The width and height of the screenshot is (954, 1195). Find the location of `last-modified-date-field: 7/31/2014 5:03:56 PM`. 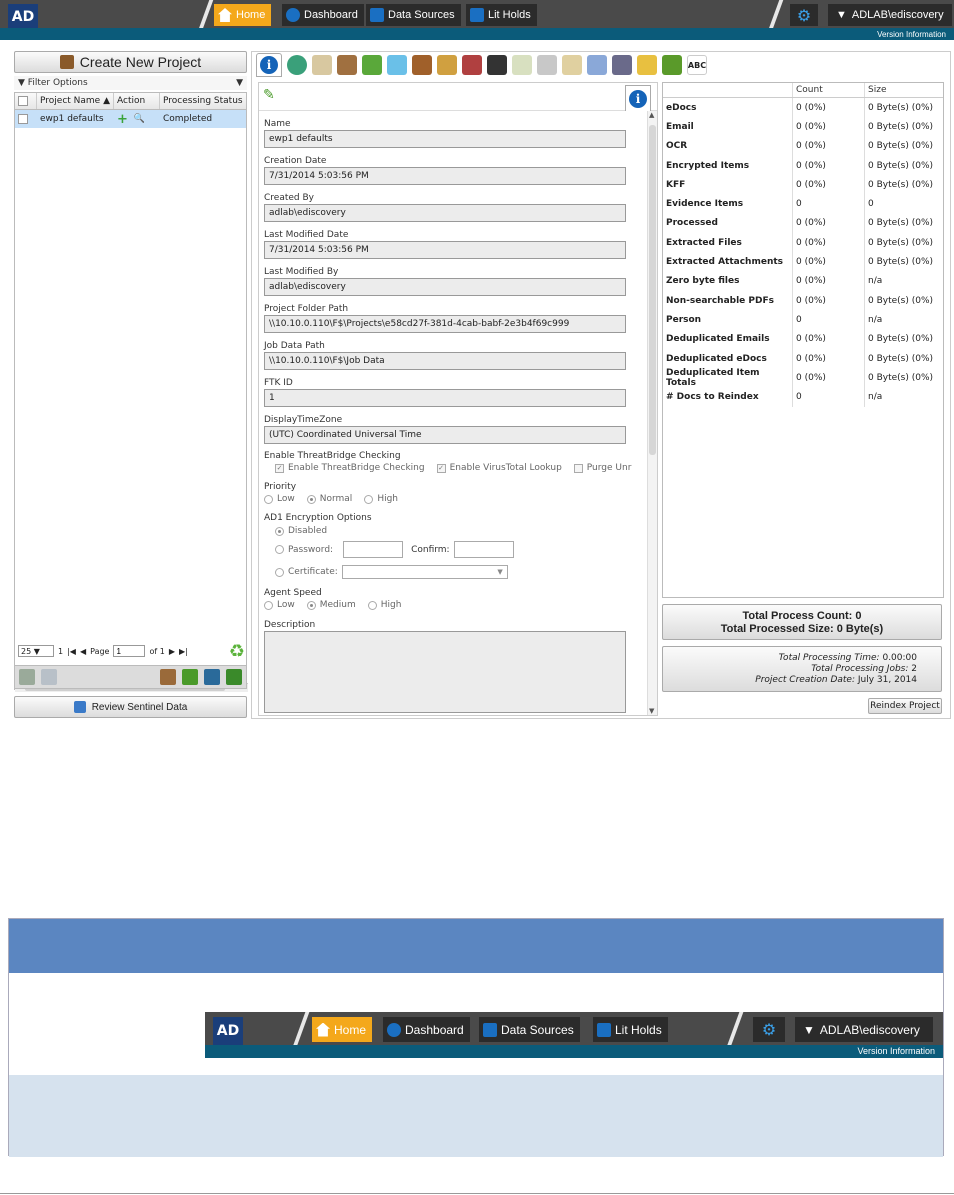

last-modified-date-field: 7/31/2014 5:03:56 PM is located at coordinates (445, 250).